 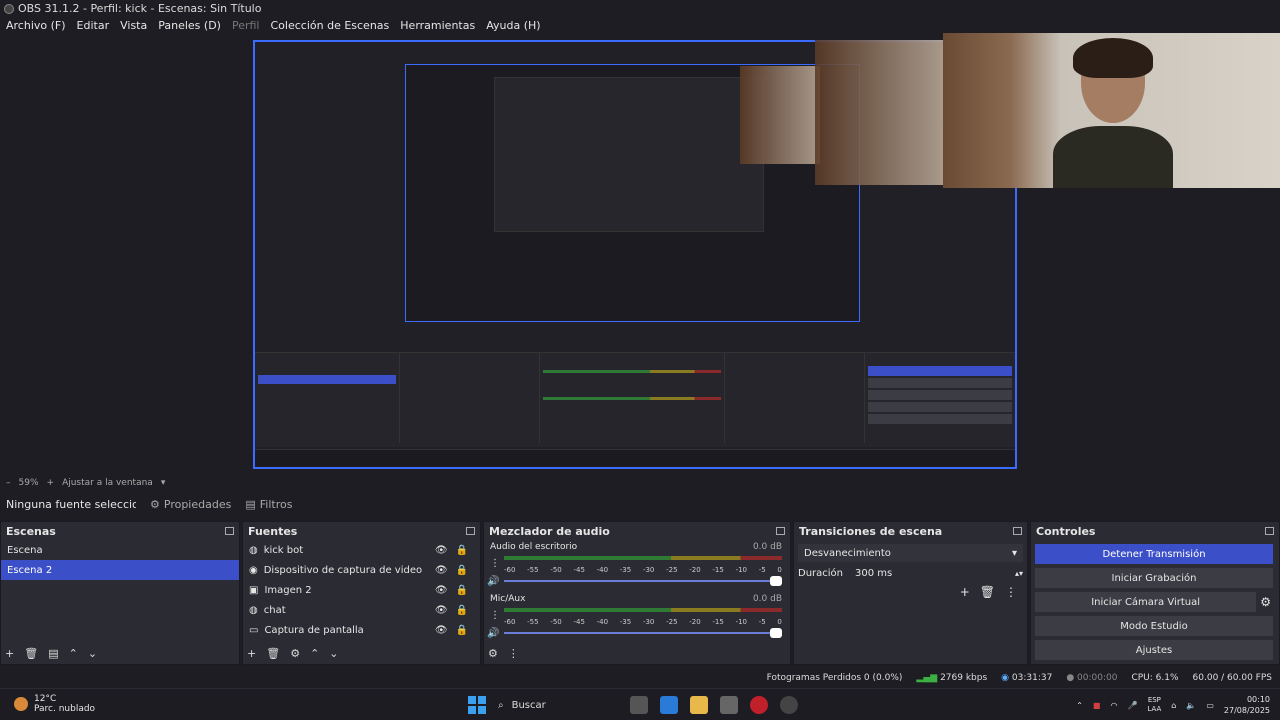 What do you see at coordinates (558, 705) in the screenshot?
I see `taskbar-search: ⌕ Buscar` at bounding box center [558, 705].